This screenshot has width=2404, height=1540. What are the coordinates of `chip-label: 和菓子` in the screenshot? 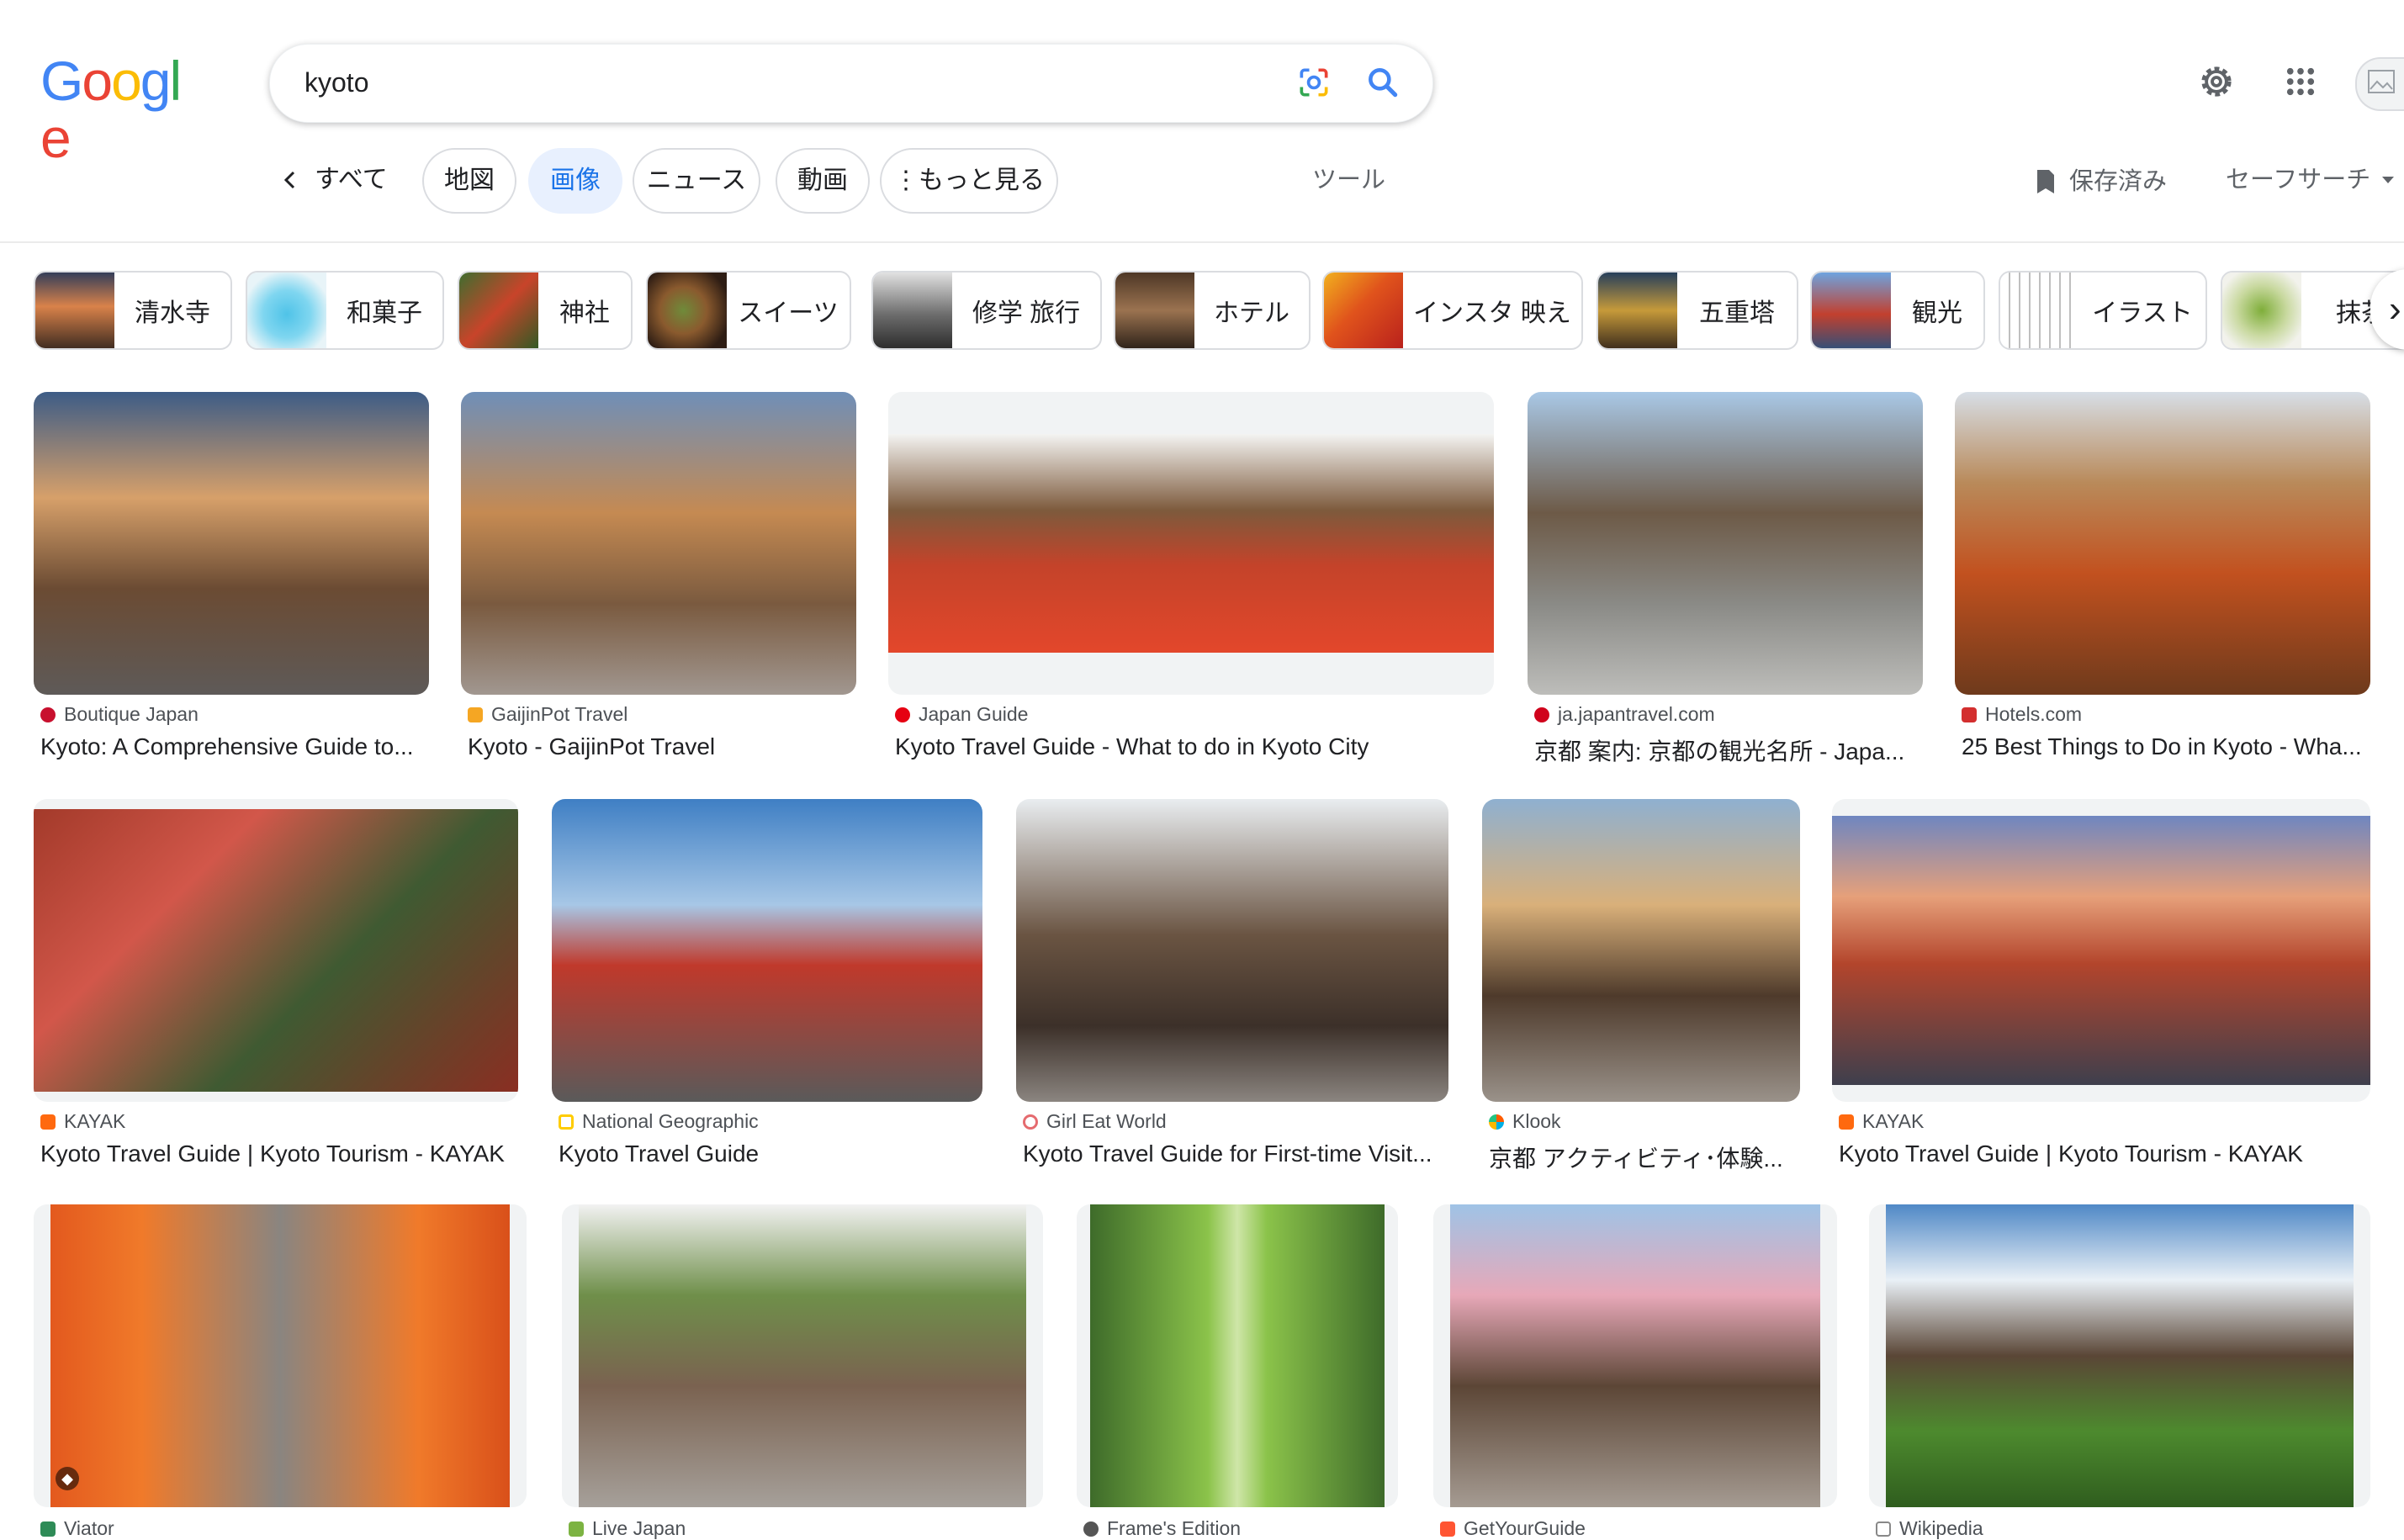 It's located at (384, 313).